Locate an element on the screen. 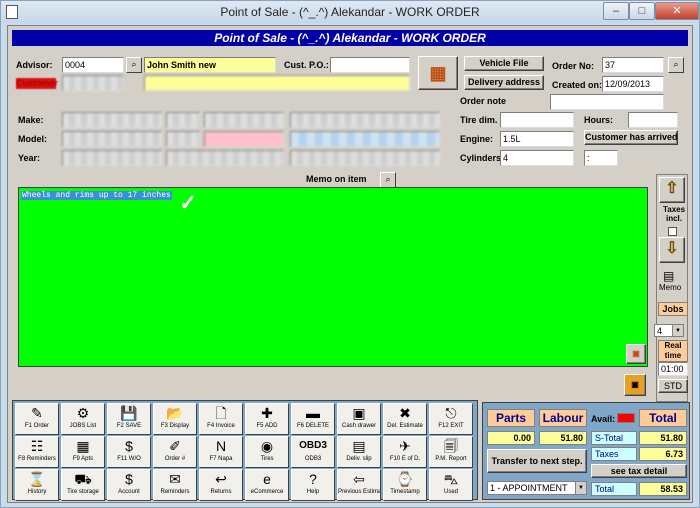  transfer-next-step-button: Transfer to next step. is located at coordinates (537, 461).